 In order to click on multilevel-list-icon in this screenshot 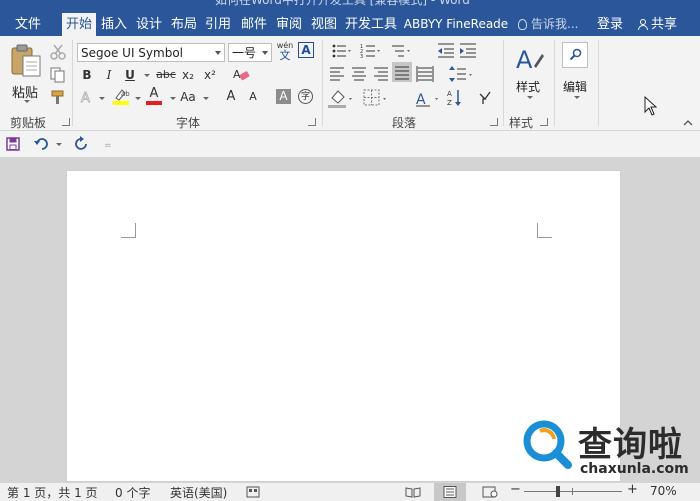, I will do `click(401, 51)`.